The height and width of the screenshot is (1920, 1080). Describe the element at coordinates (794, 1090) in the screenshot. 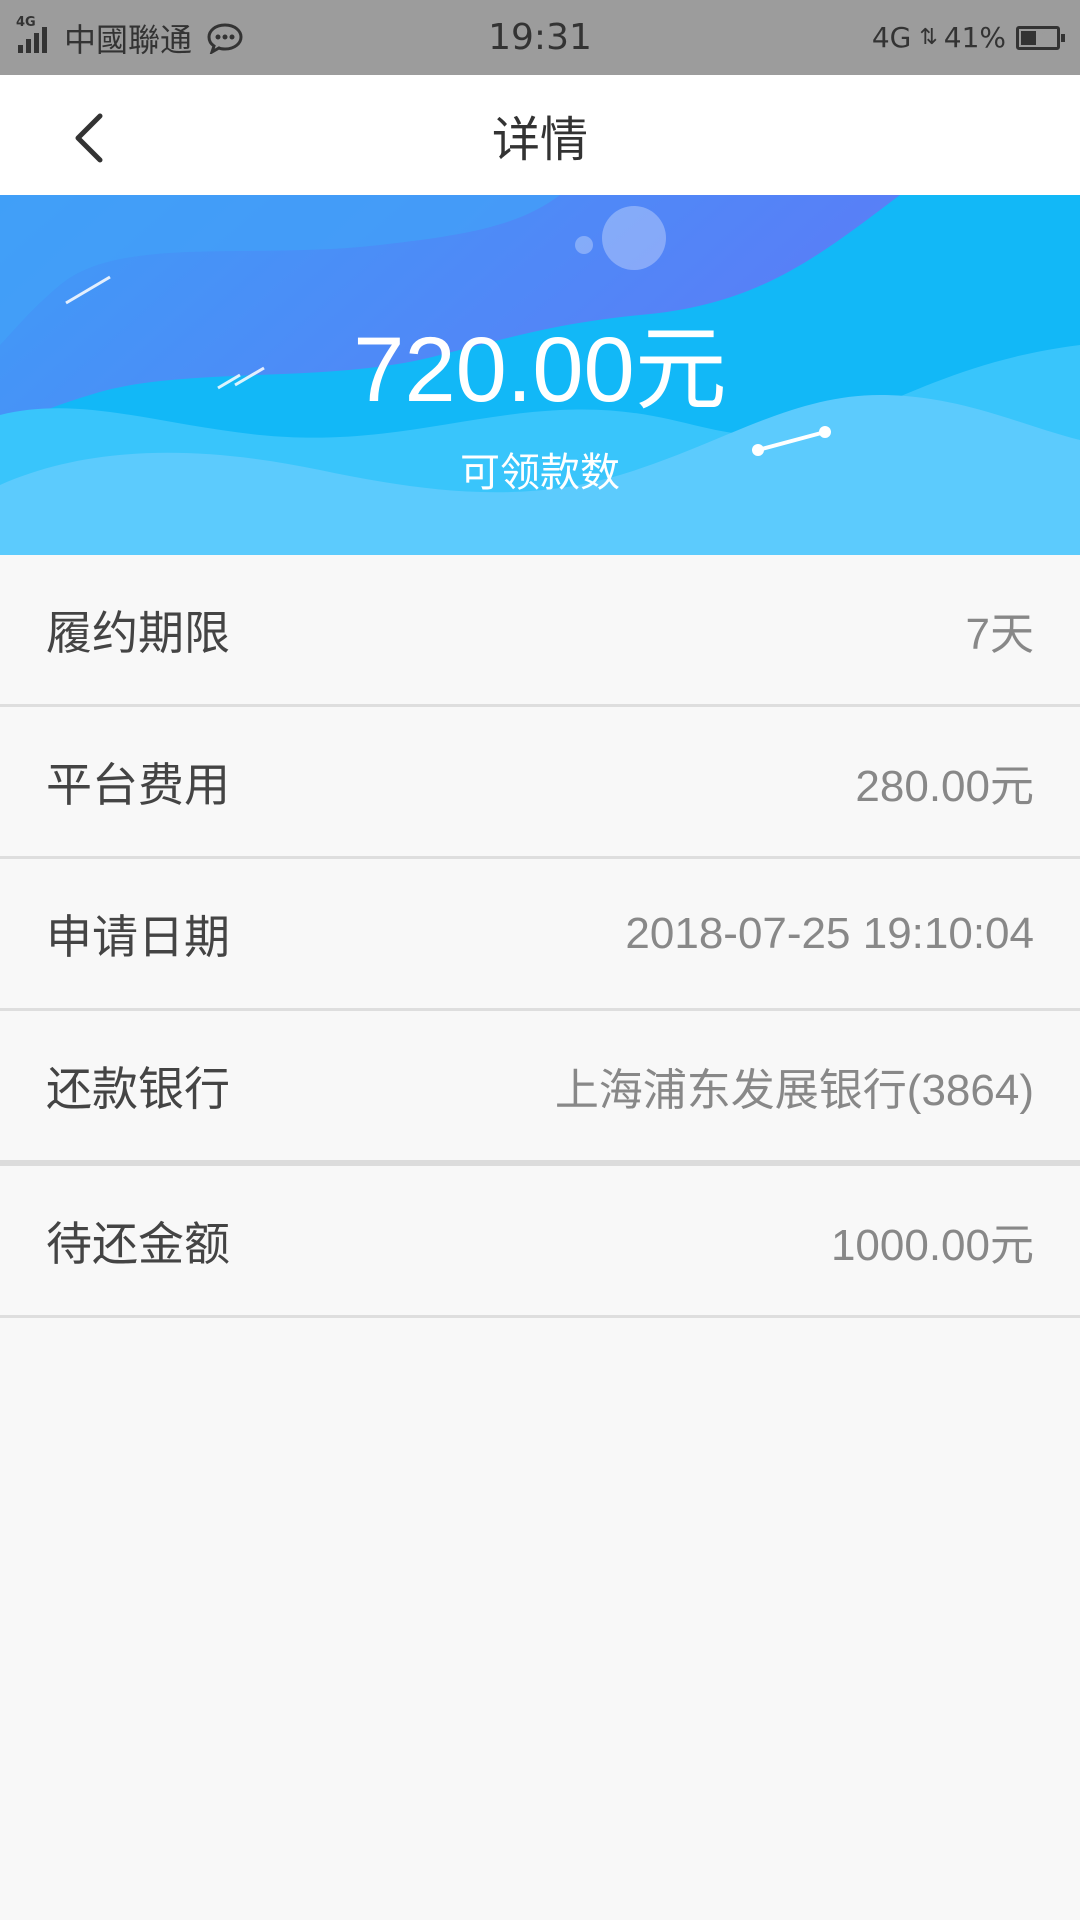

I see `detail-value: 上海浦东发展银行(3864)` at that location.